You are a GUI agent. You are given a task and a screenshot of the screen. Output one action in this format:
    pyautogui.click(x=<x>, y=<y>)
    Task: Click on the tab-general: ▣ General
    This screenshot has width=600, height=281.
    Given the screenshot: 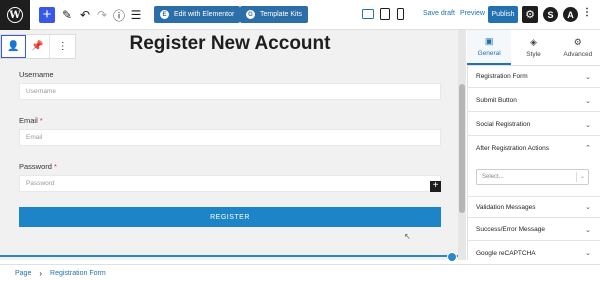 What is the action you would take?
    pyautogui.click(x=489, y=47)
    